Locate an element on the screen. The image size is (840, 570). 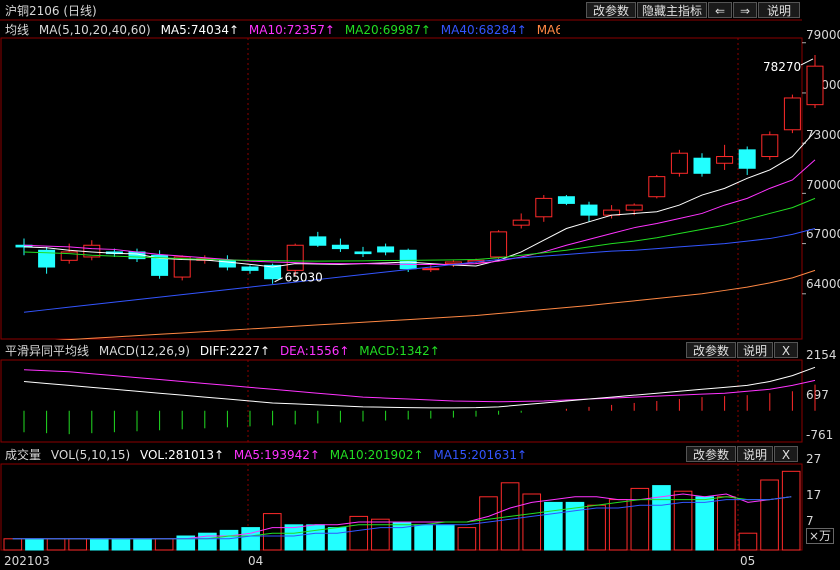
ma-line-ma40 is located at coordinates (419, 270).